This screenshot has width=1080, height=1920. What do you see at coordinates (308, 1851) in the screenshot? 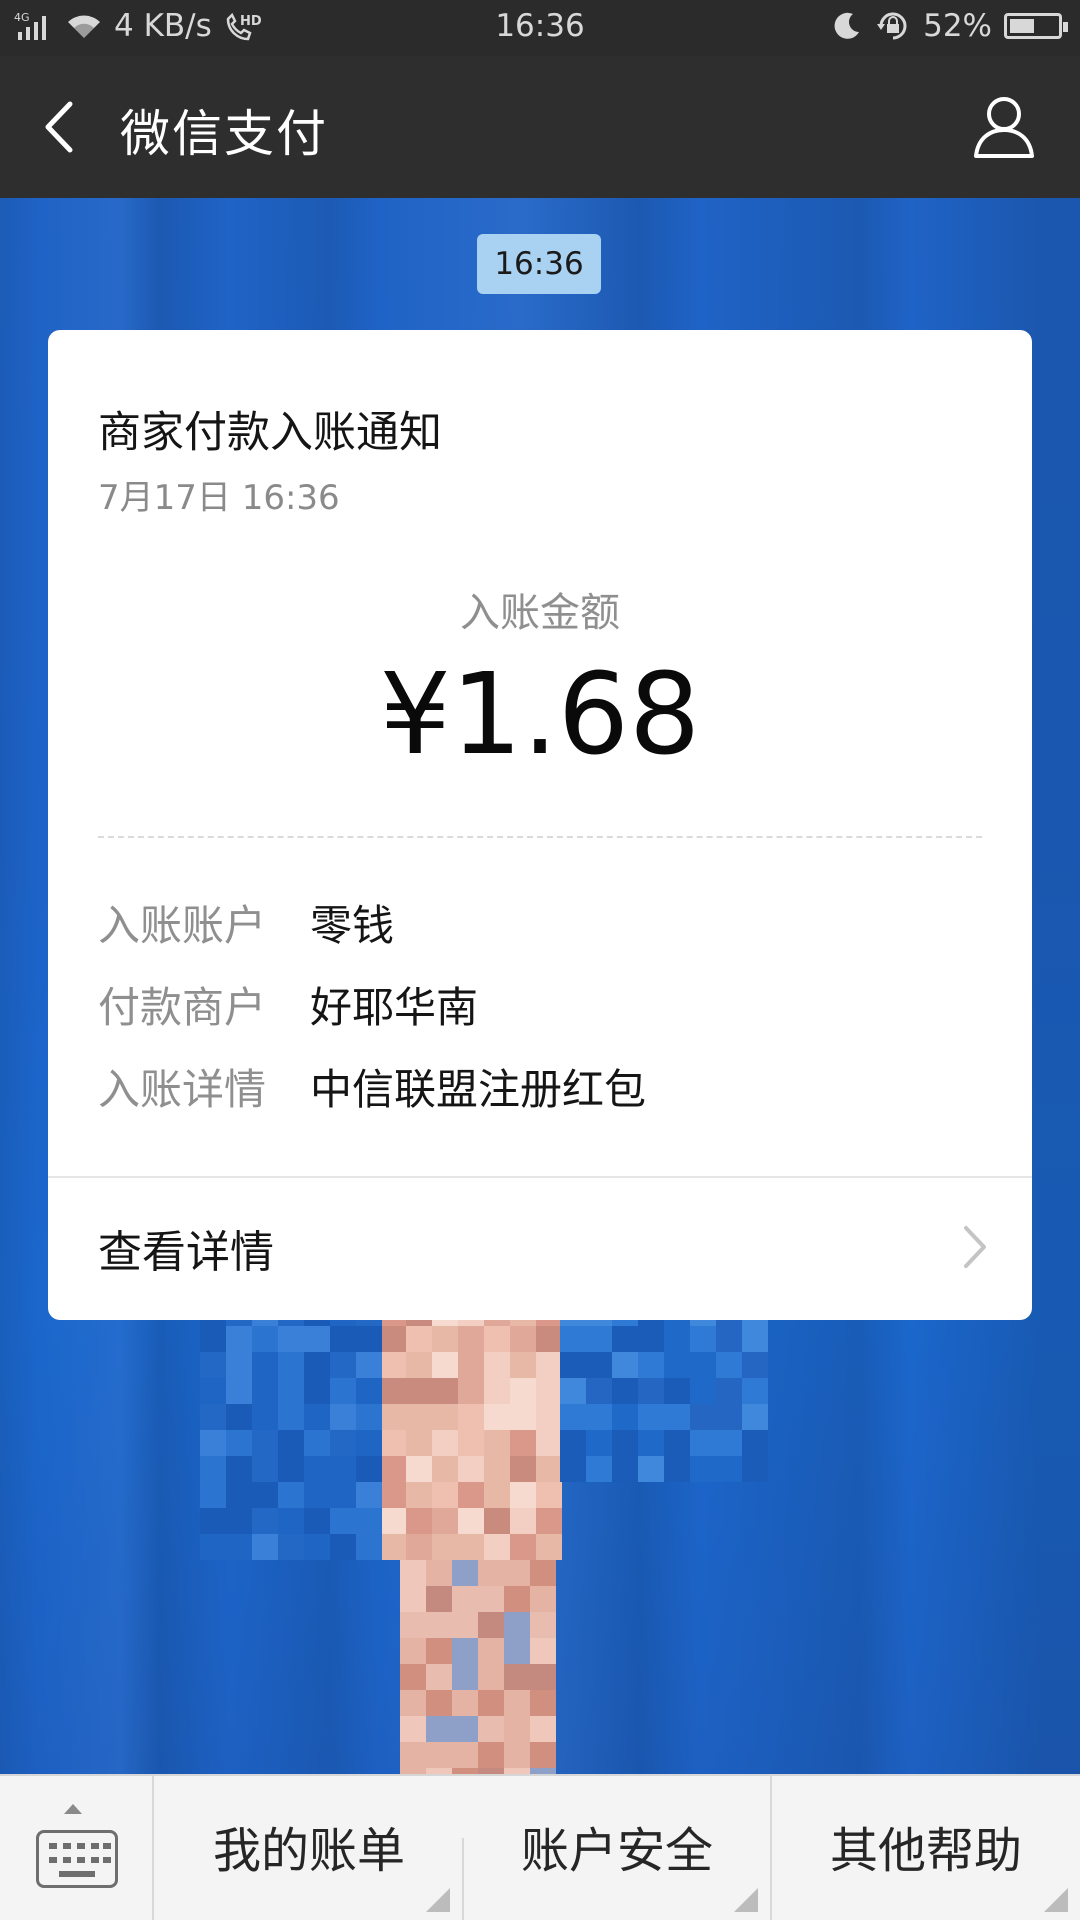
I see `menu-label: 我的账单` at bounding box center [308, 1851].